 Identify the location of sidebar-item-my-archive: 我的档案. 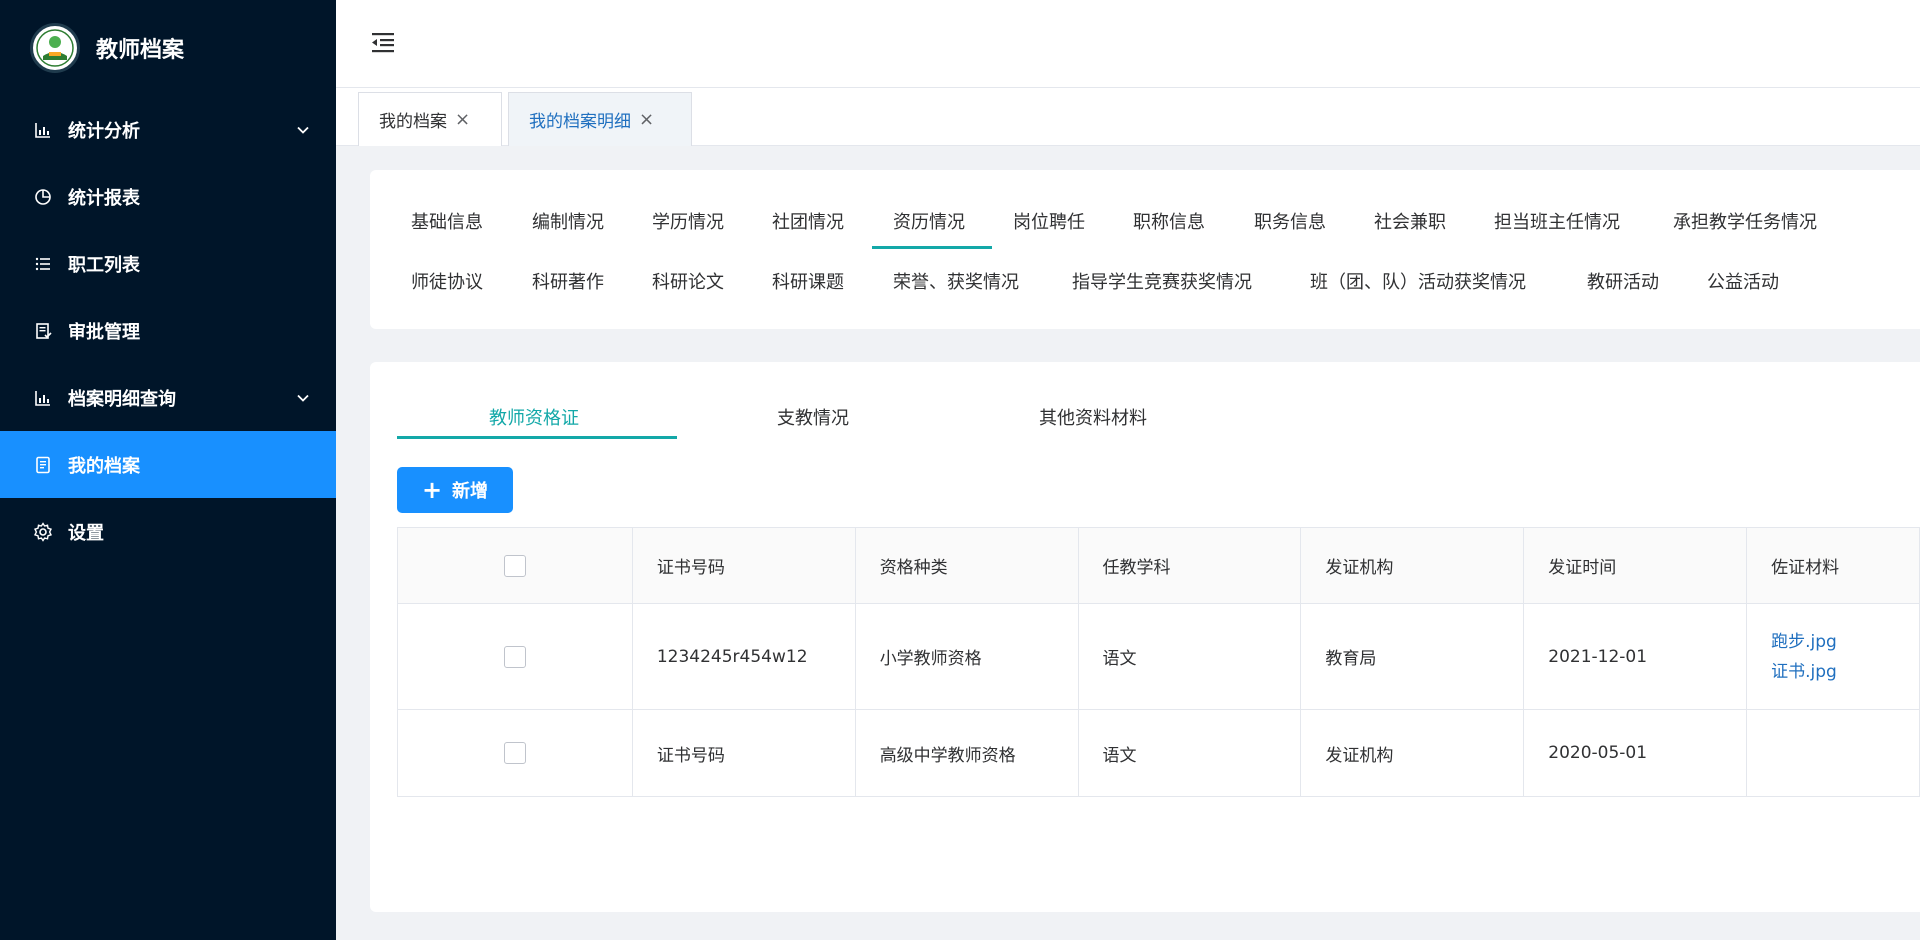
(168, 464).